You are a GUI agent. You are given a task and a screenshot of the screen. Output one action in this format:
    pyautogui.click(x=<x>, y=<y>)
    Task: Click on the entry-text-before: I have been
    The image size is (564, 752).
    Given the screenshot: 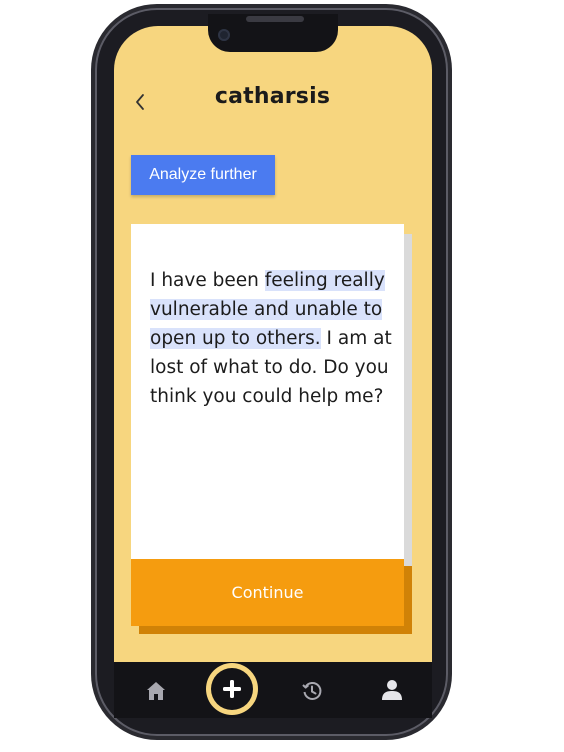 What is the action you would take?
    pyautogui.click(x=207, y=280)
    